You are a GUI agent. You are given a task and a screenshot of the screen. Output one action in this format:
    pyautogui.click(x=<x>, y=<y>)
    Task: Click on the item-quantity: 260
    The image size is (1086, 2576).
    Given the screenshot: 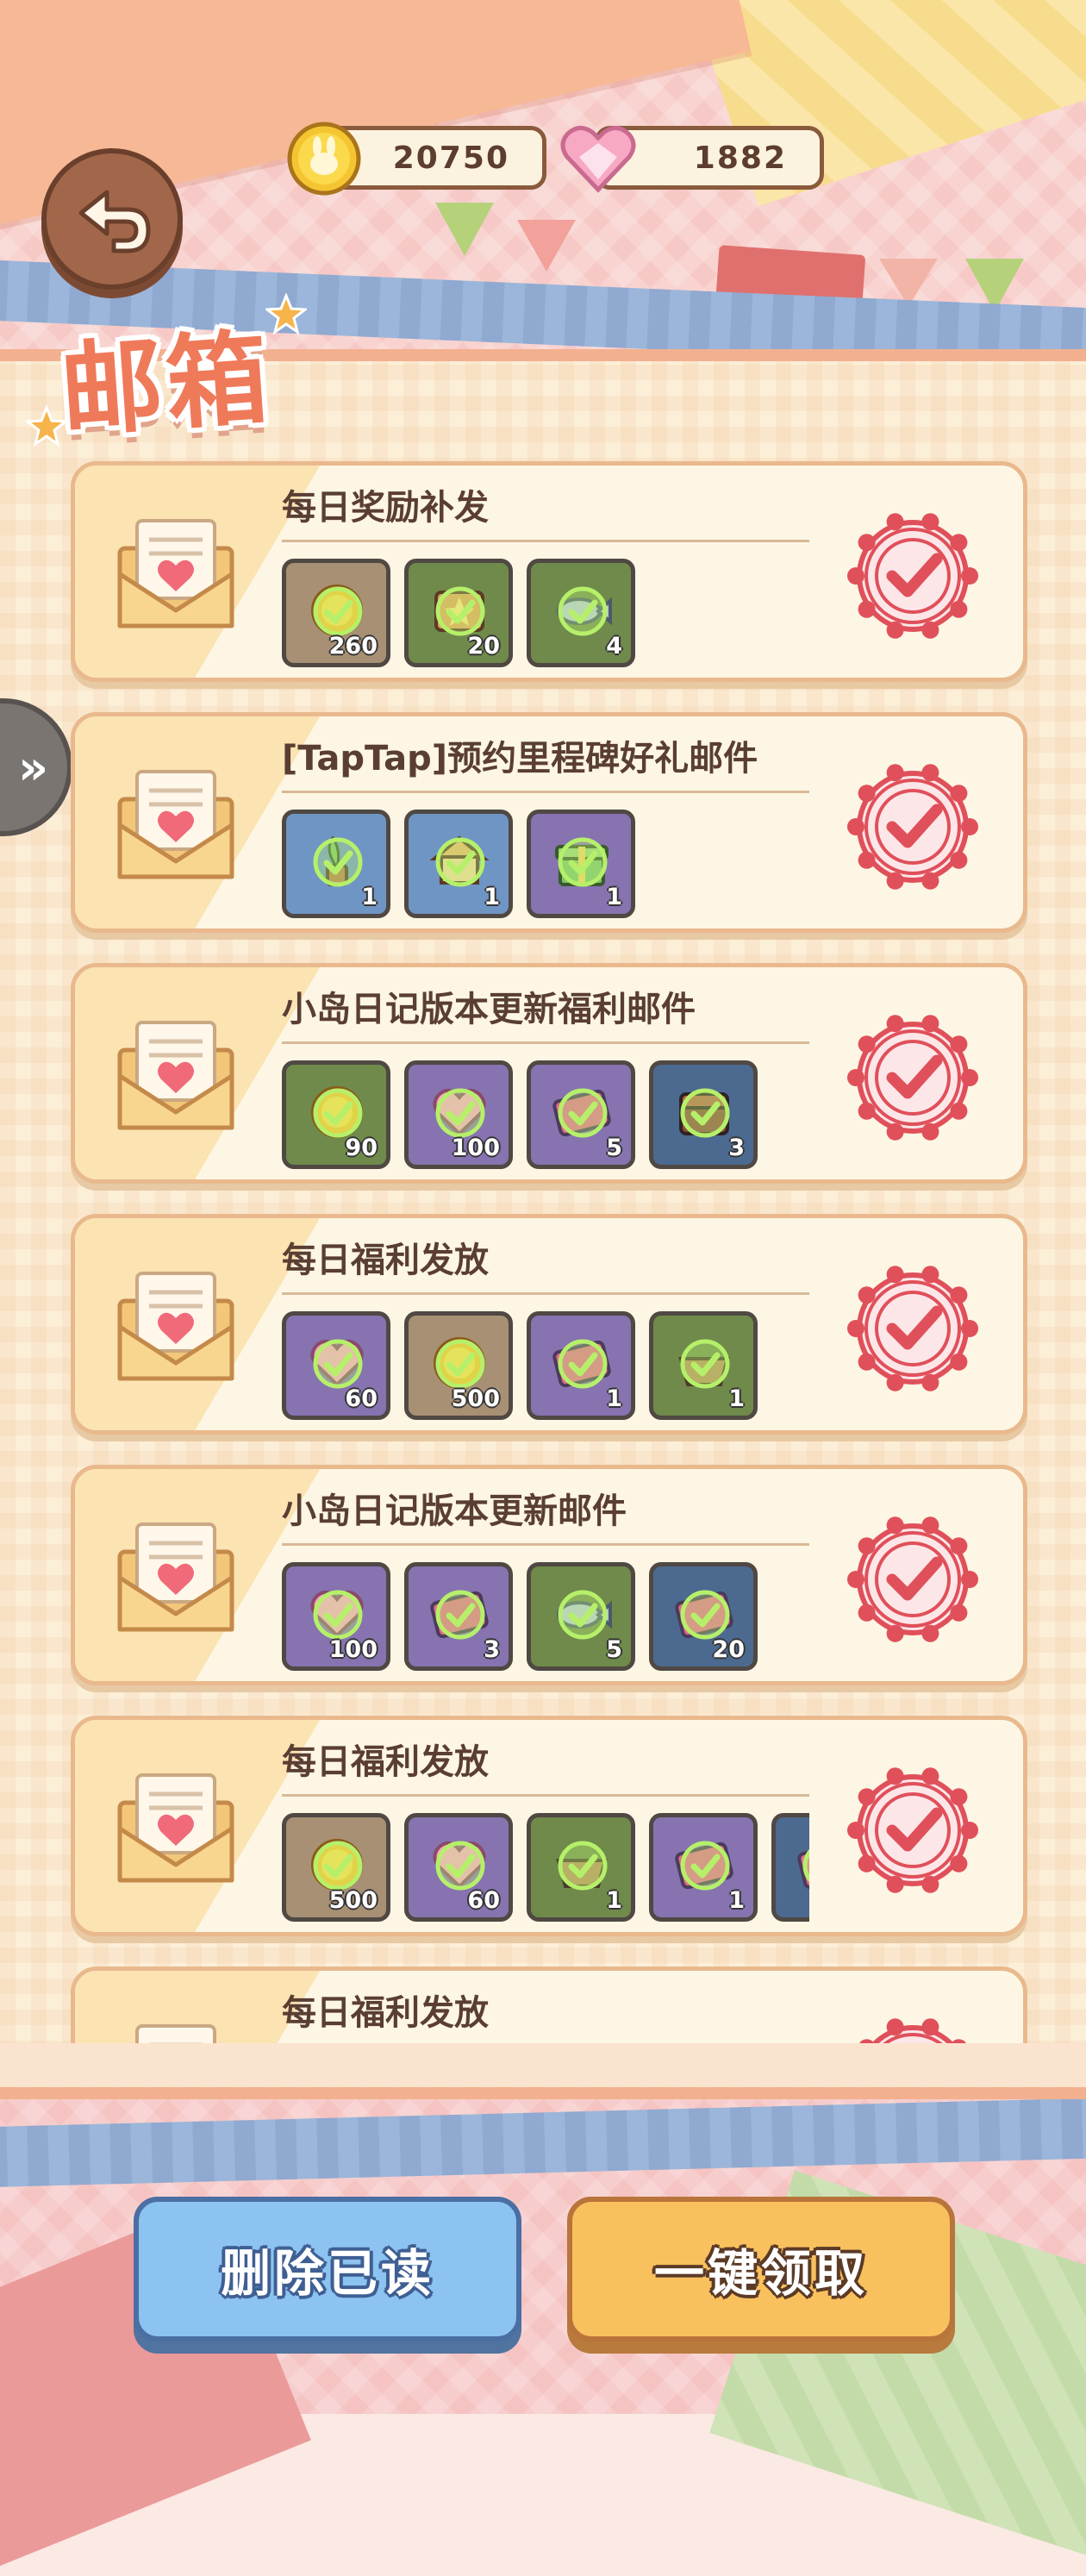 What is the action you would take?
    pyautogui.click(x=353, y=646)
    